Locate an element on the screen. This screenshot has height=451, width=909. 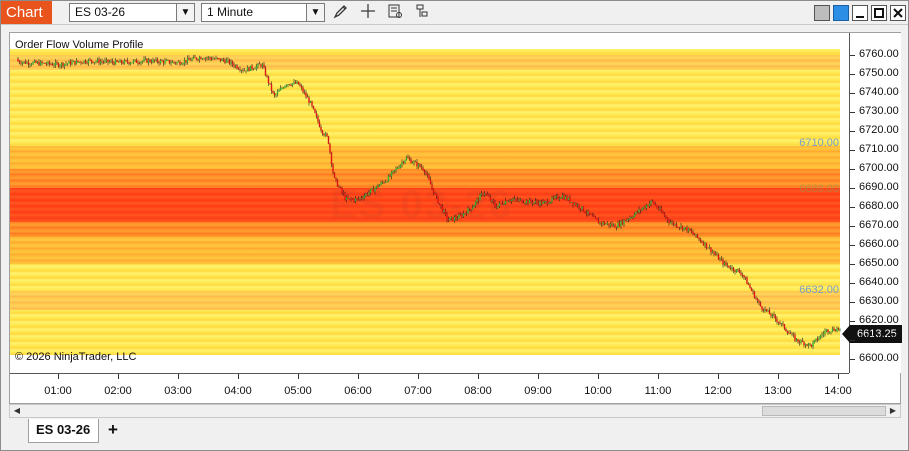
interval-selector: 1 Minute ▼ is located at coordinates (263, 12).